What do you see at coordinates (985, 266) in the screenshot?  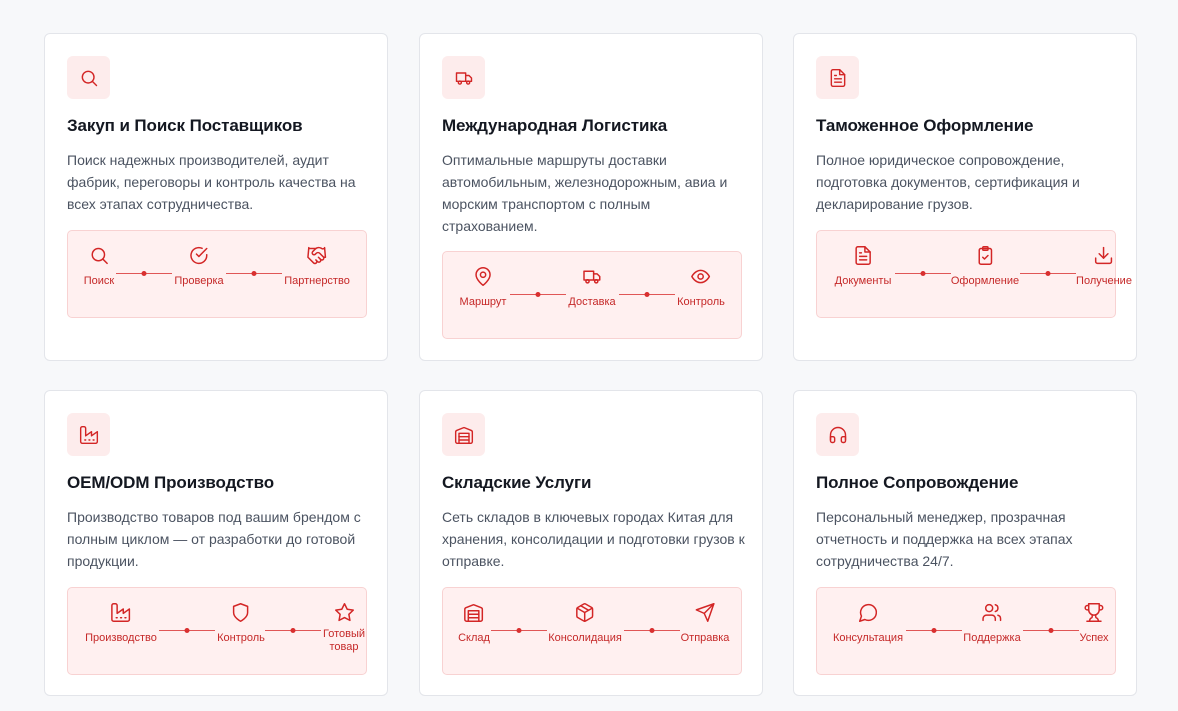 I see `flow-step: Оформление` at bounding box center [985, 266].